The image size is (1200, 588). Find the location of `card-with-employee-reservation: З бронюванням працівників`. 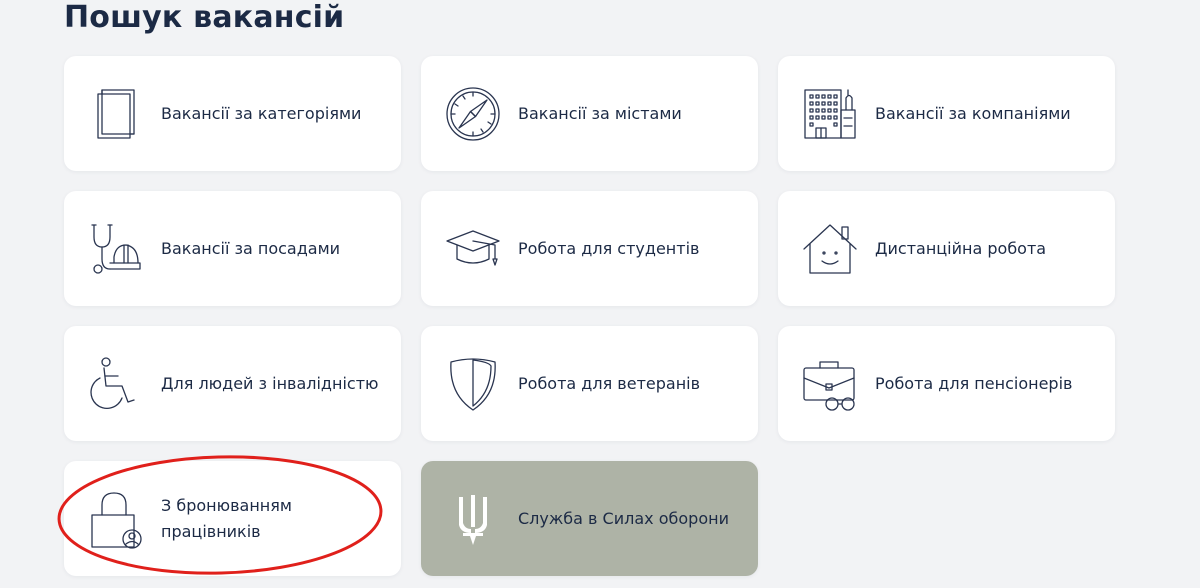

card-with-employee-reservation: З бронюванням працівників is located at coordinates (232, 518).